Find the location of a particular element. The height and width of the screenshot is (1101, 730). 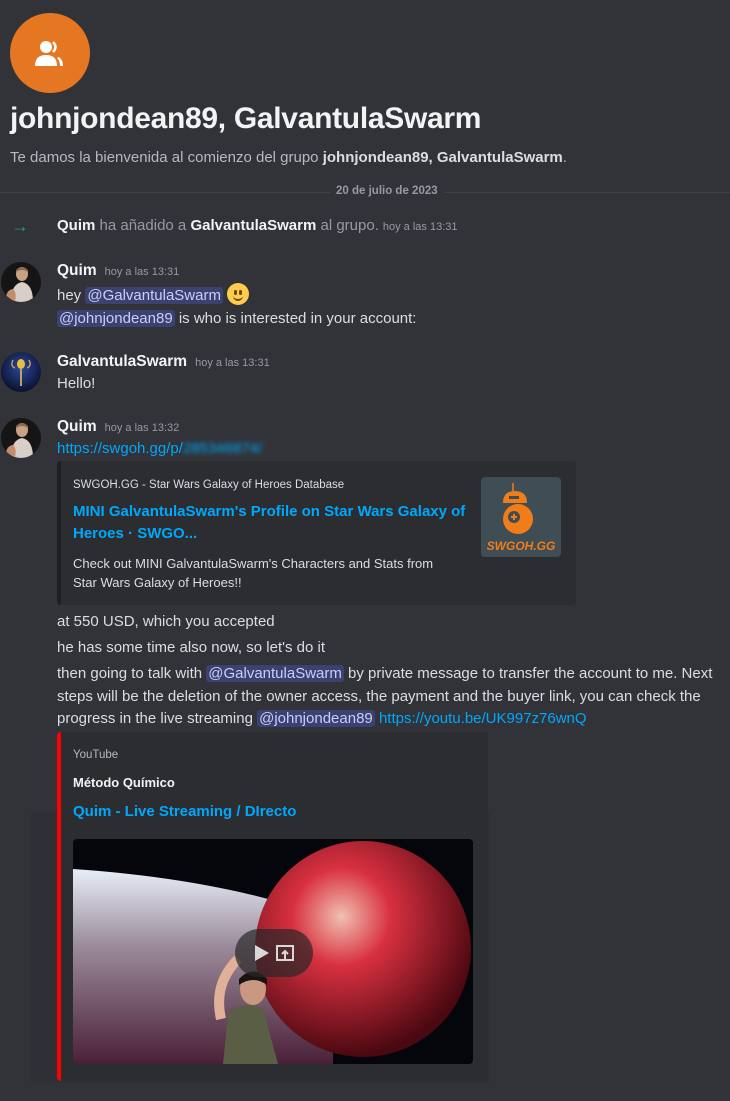

avatar-galvantulaswarm is located at coordinates (21, 372).